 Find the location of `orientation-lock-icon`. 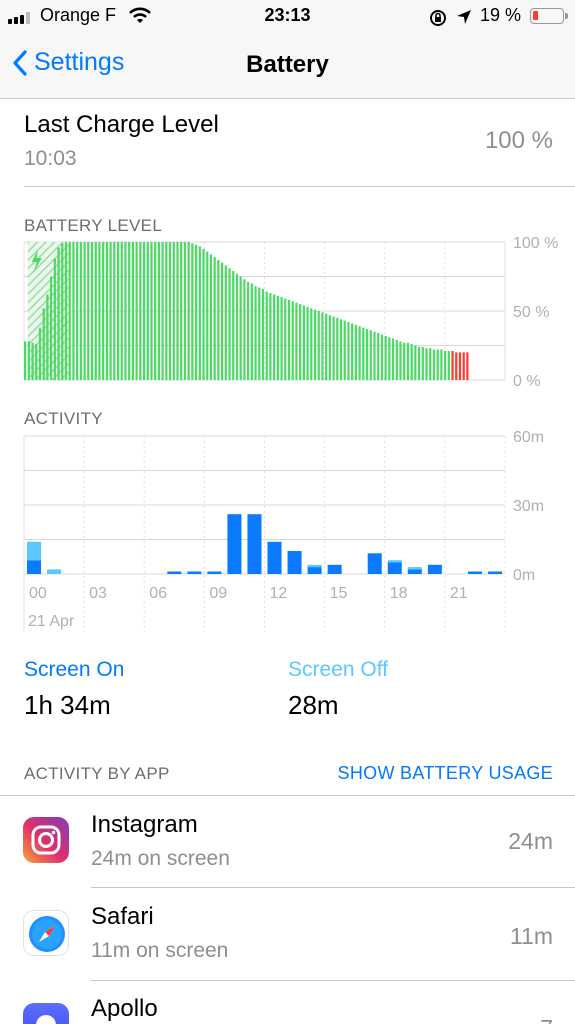

orientation-lock-icon is located at coordinates (438, 18).